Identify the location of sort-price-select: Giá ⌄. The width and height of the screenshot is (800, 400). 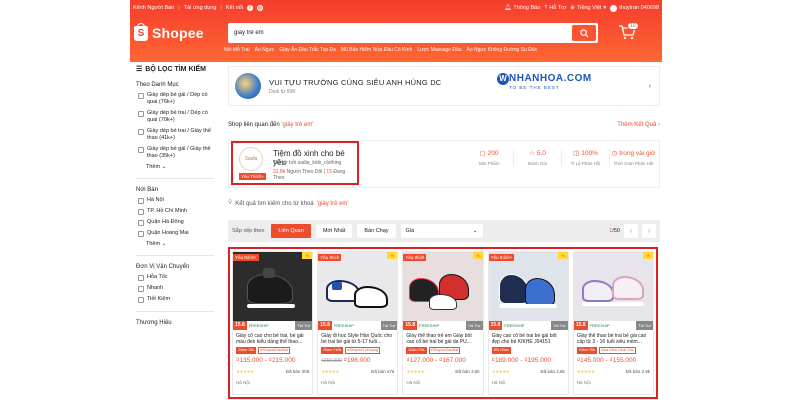
(441, 231).